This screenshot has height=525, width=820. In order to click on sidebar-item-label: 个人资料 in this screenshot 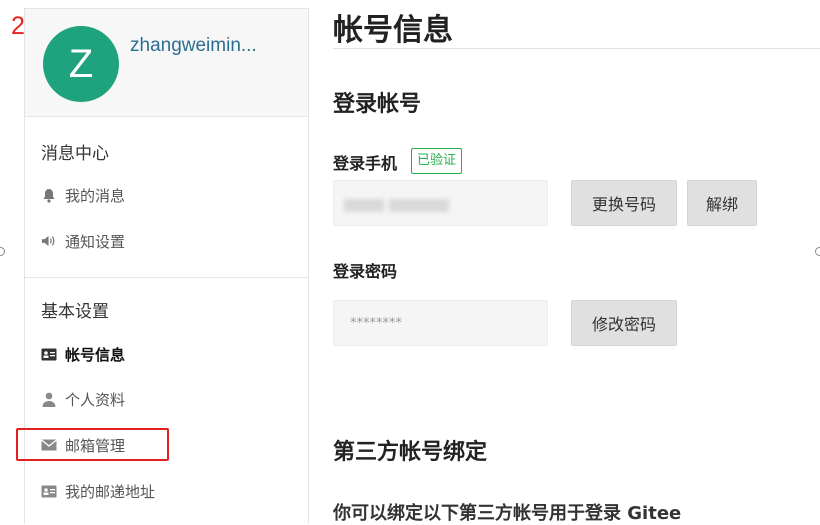, I will do `click(95, 399)`.